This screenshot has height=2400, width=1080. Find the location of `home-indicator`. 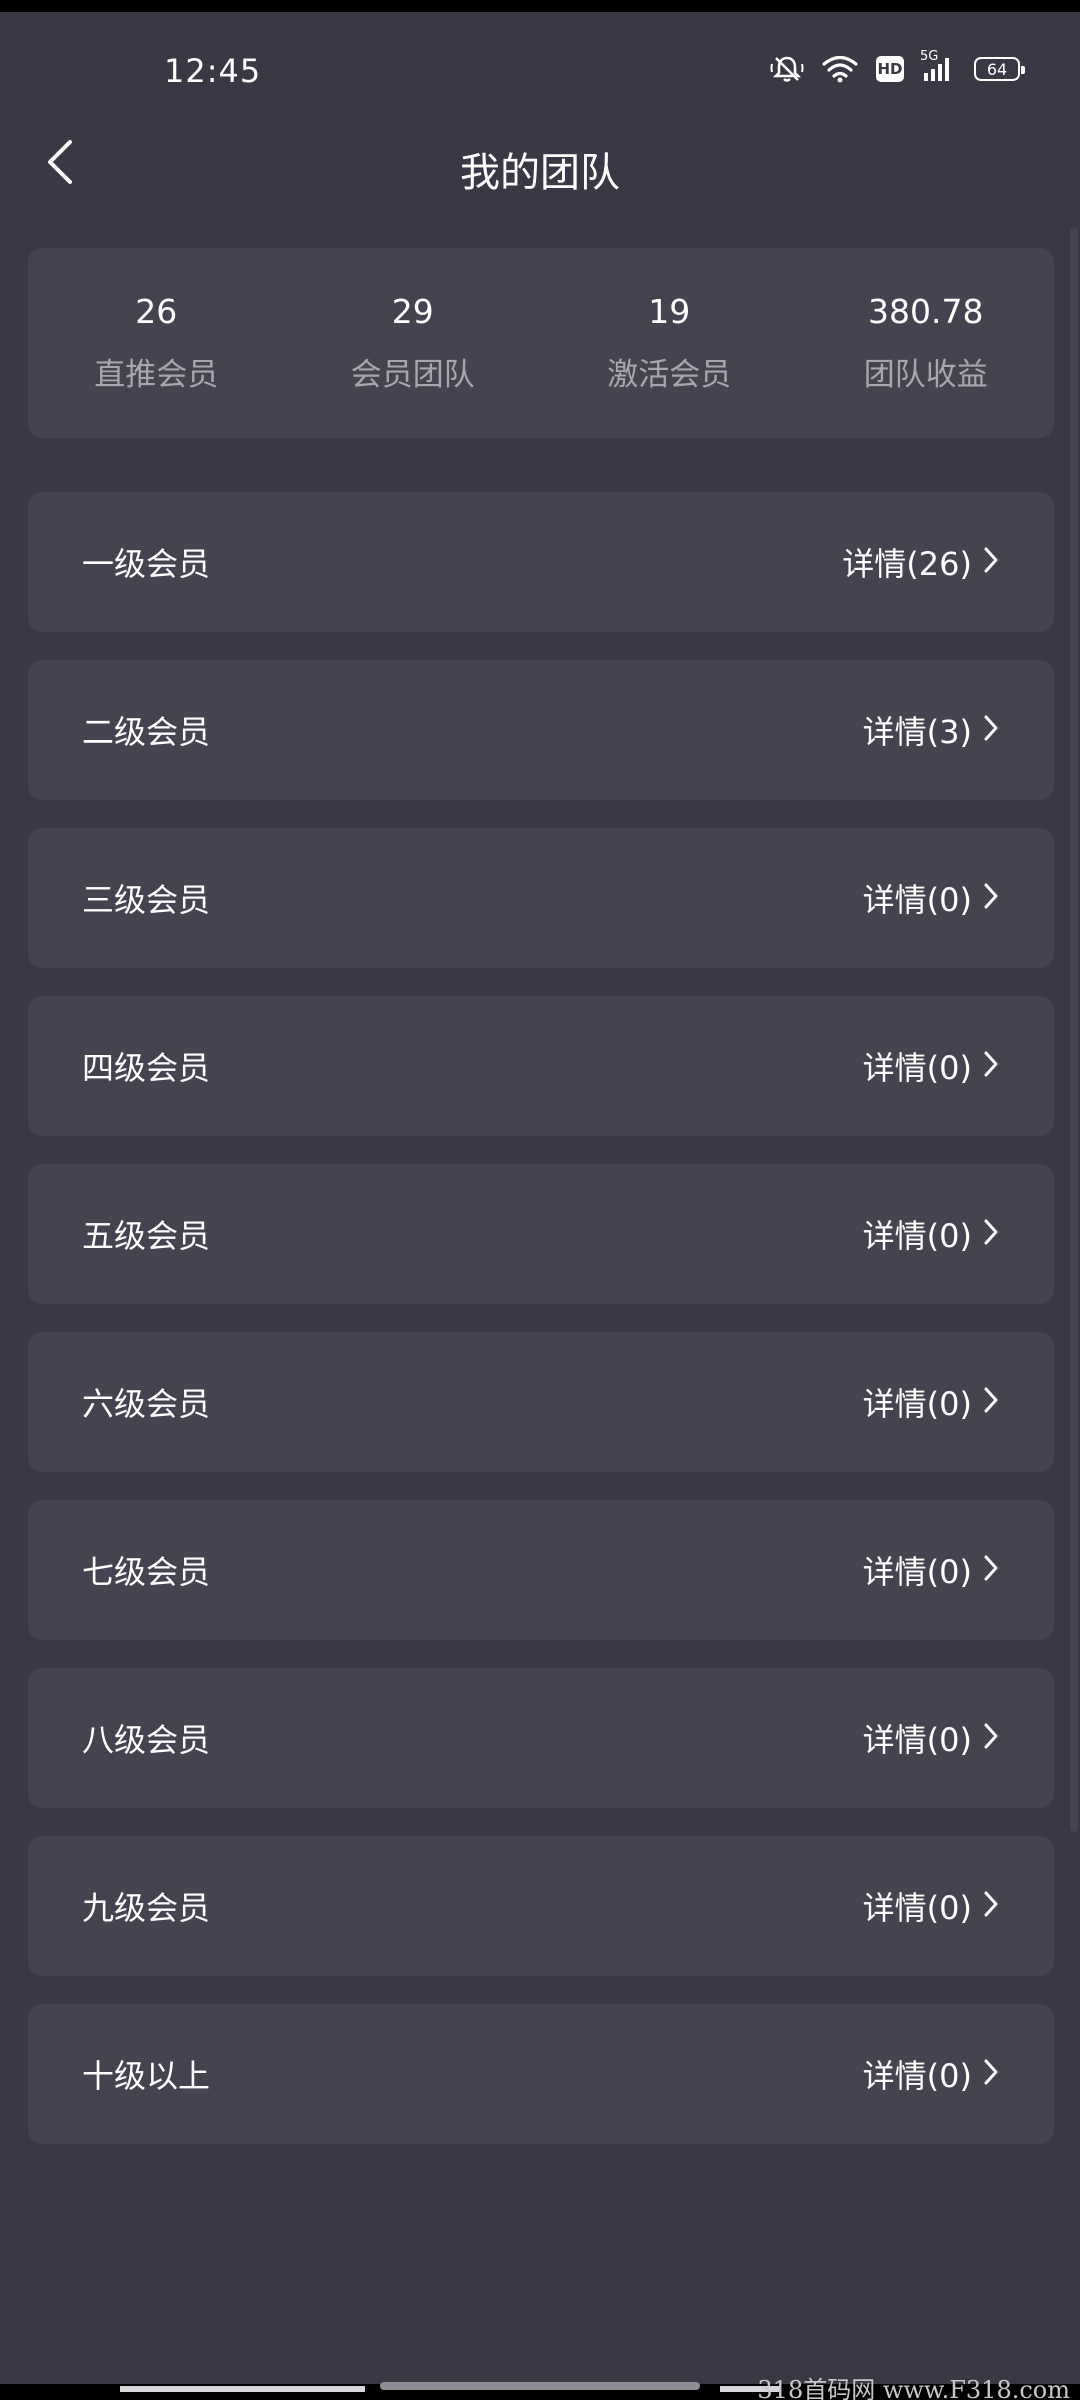

home-indicator is located at coordinates (540, 2386).